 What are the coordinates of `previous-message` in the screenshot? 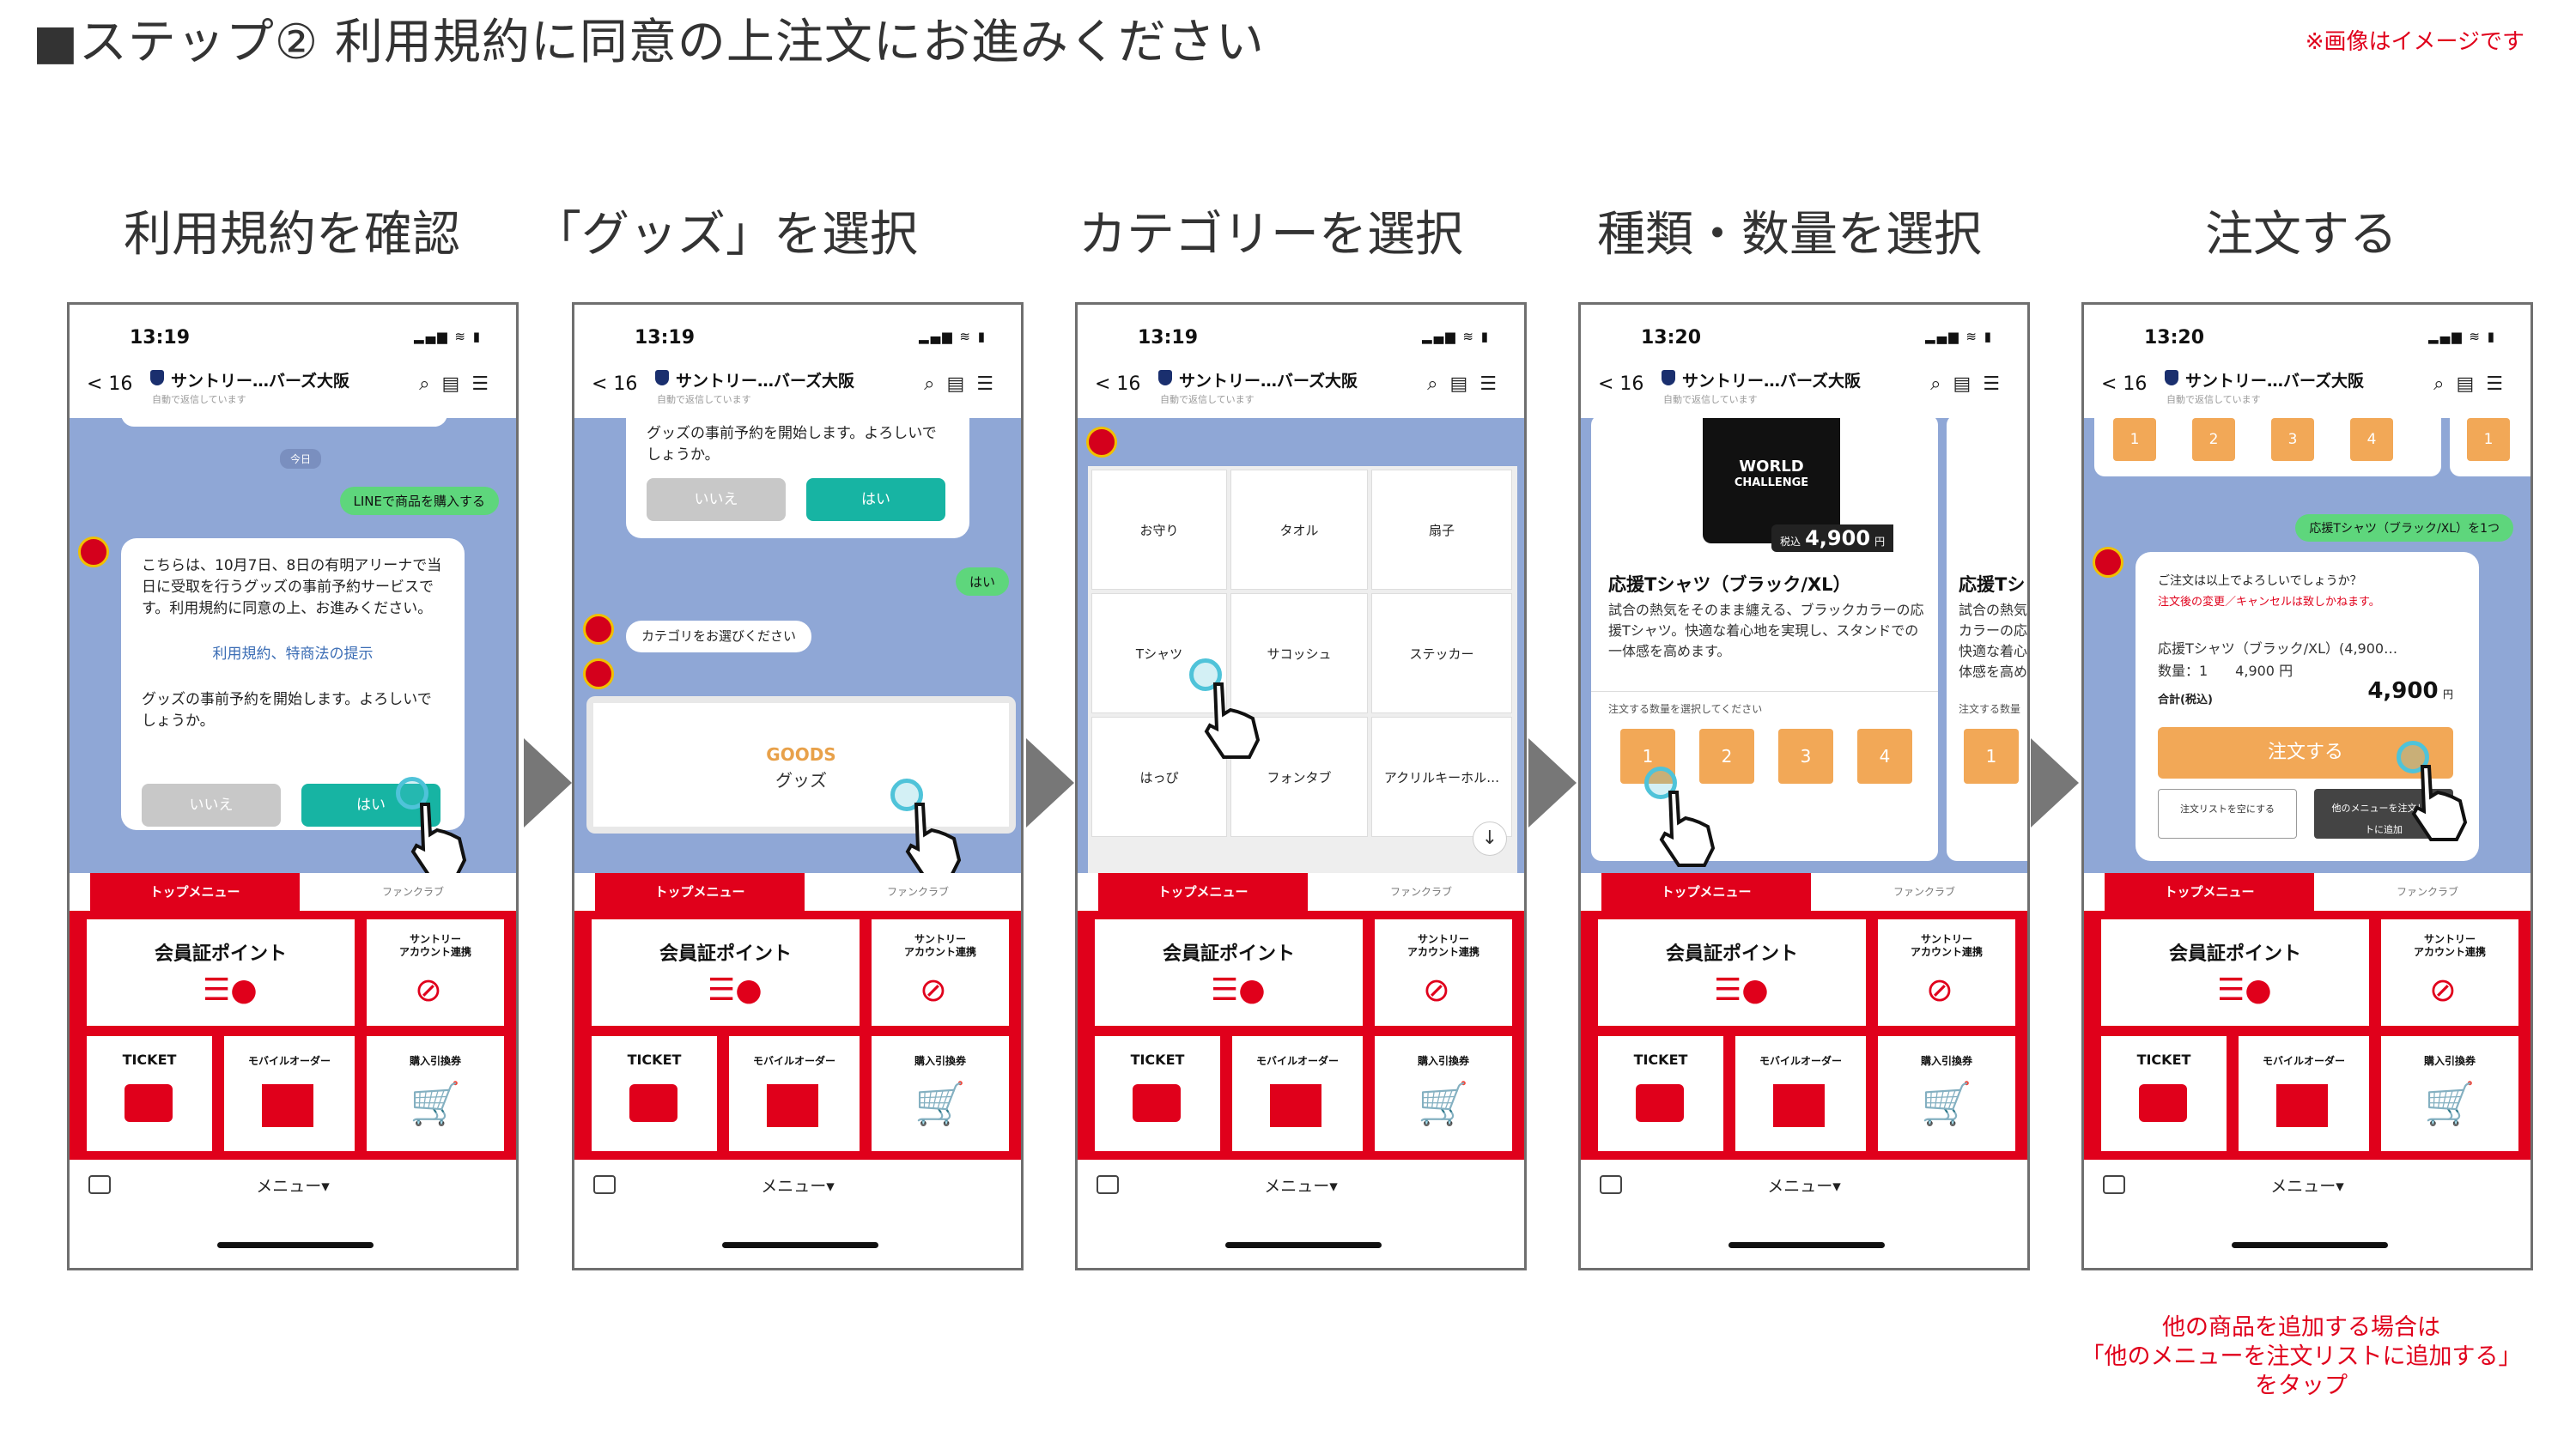 It's located at (284, 422).